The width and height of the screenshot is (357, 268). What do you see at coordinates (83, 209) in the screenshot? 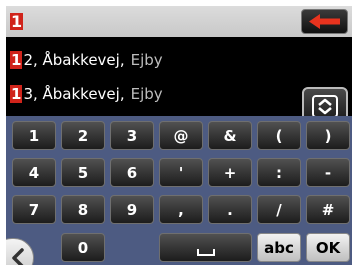
I see `key-8: 8` at bounding box center [83, 209].